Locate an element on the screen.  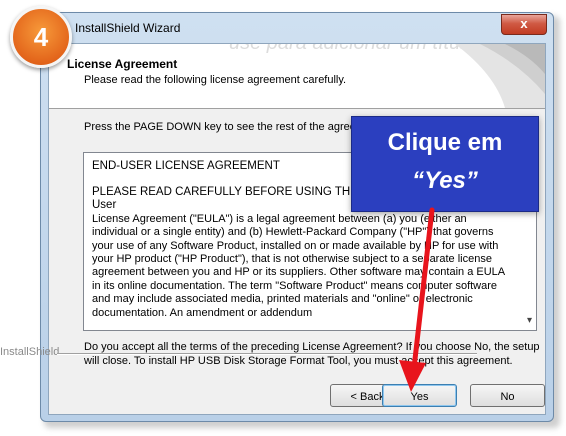
close-button: x is located at coordinates (524, 24).